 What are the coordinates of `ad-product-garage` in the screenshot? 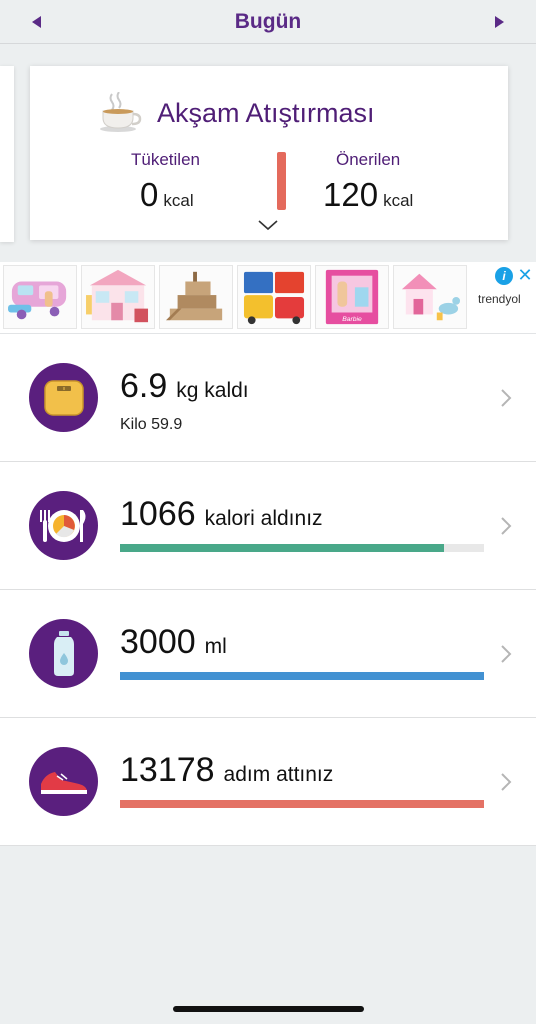 It's located at (196, 297).